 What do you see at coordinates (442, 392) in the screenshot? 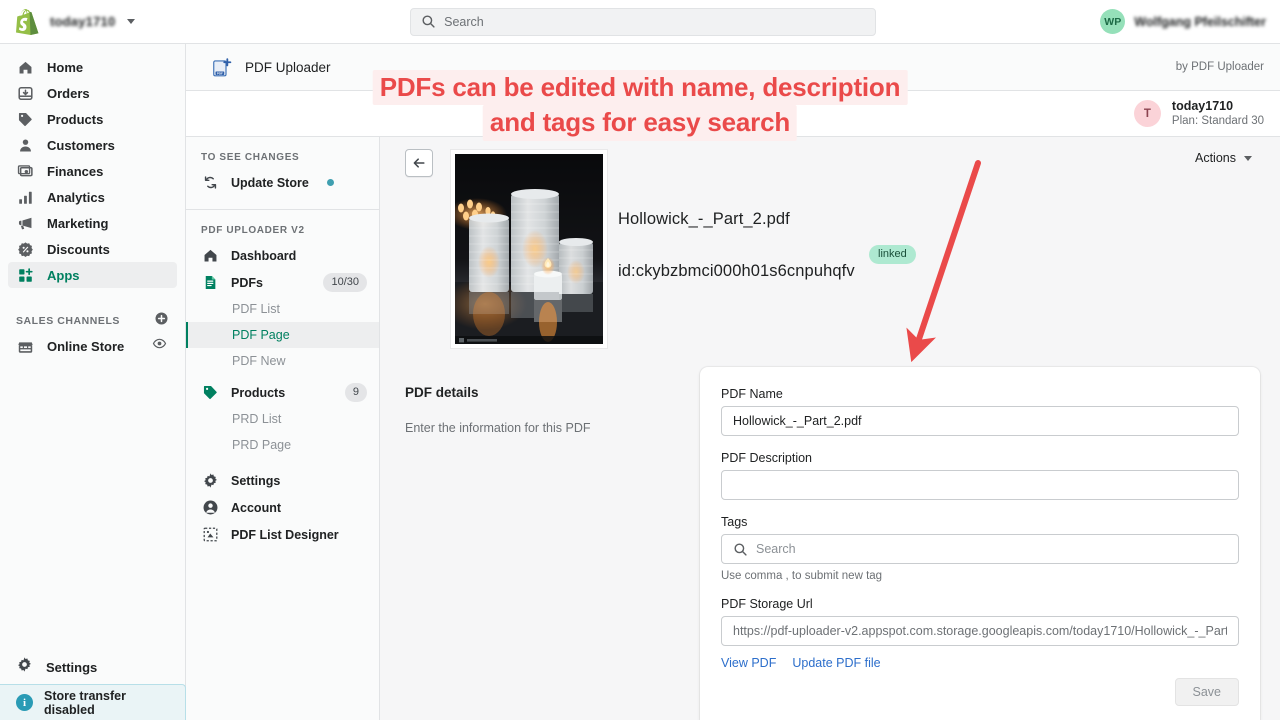
I see `pdf-details-title: PDF details` at bounding box center [442, 392].